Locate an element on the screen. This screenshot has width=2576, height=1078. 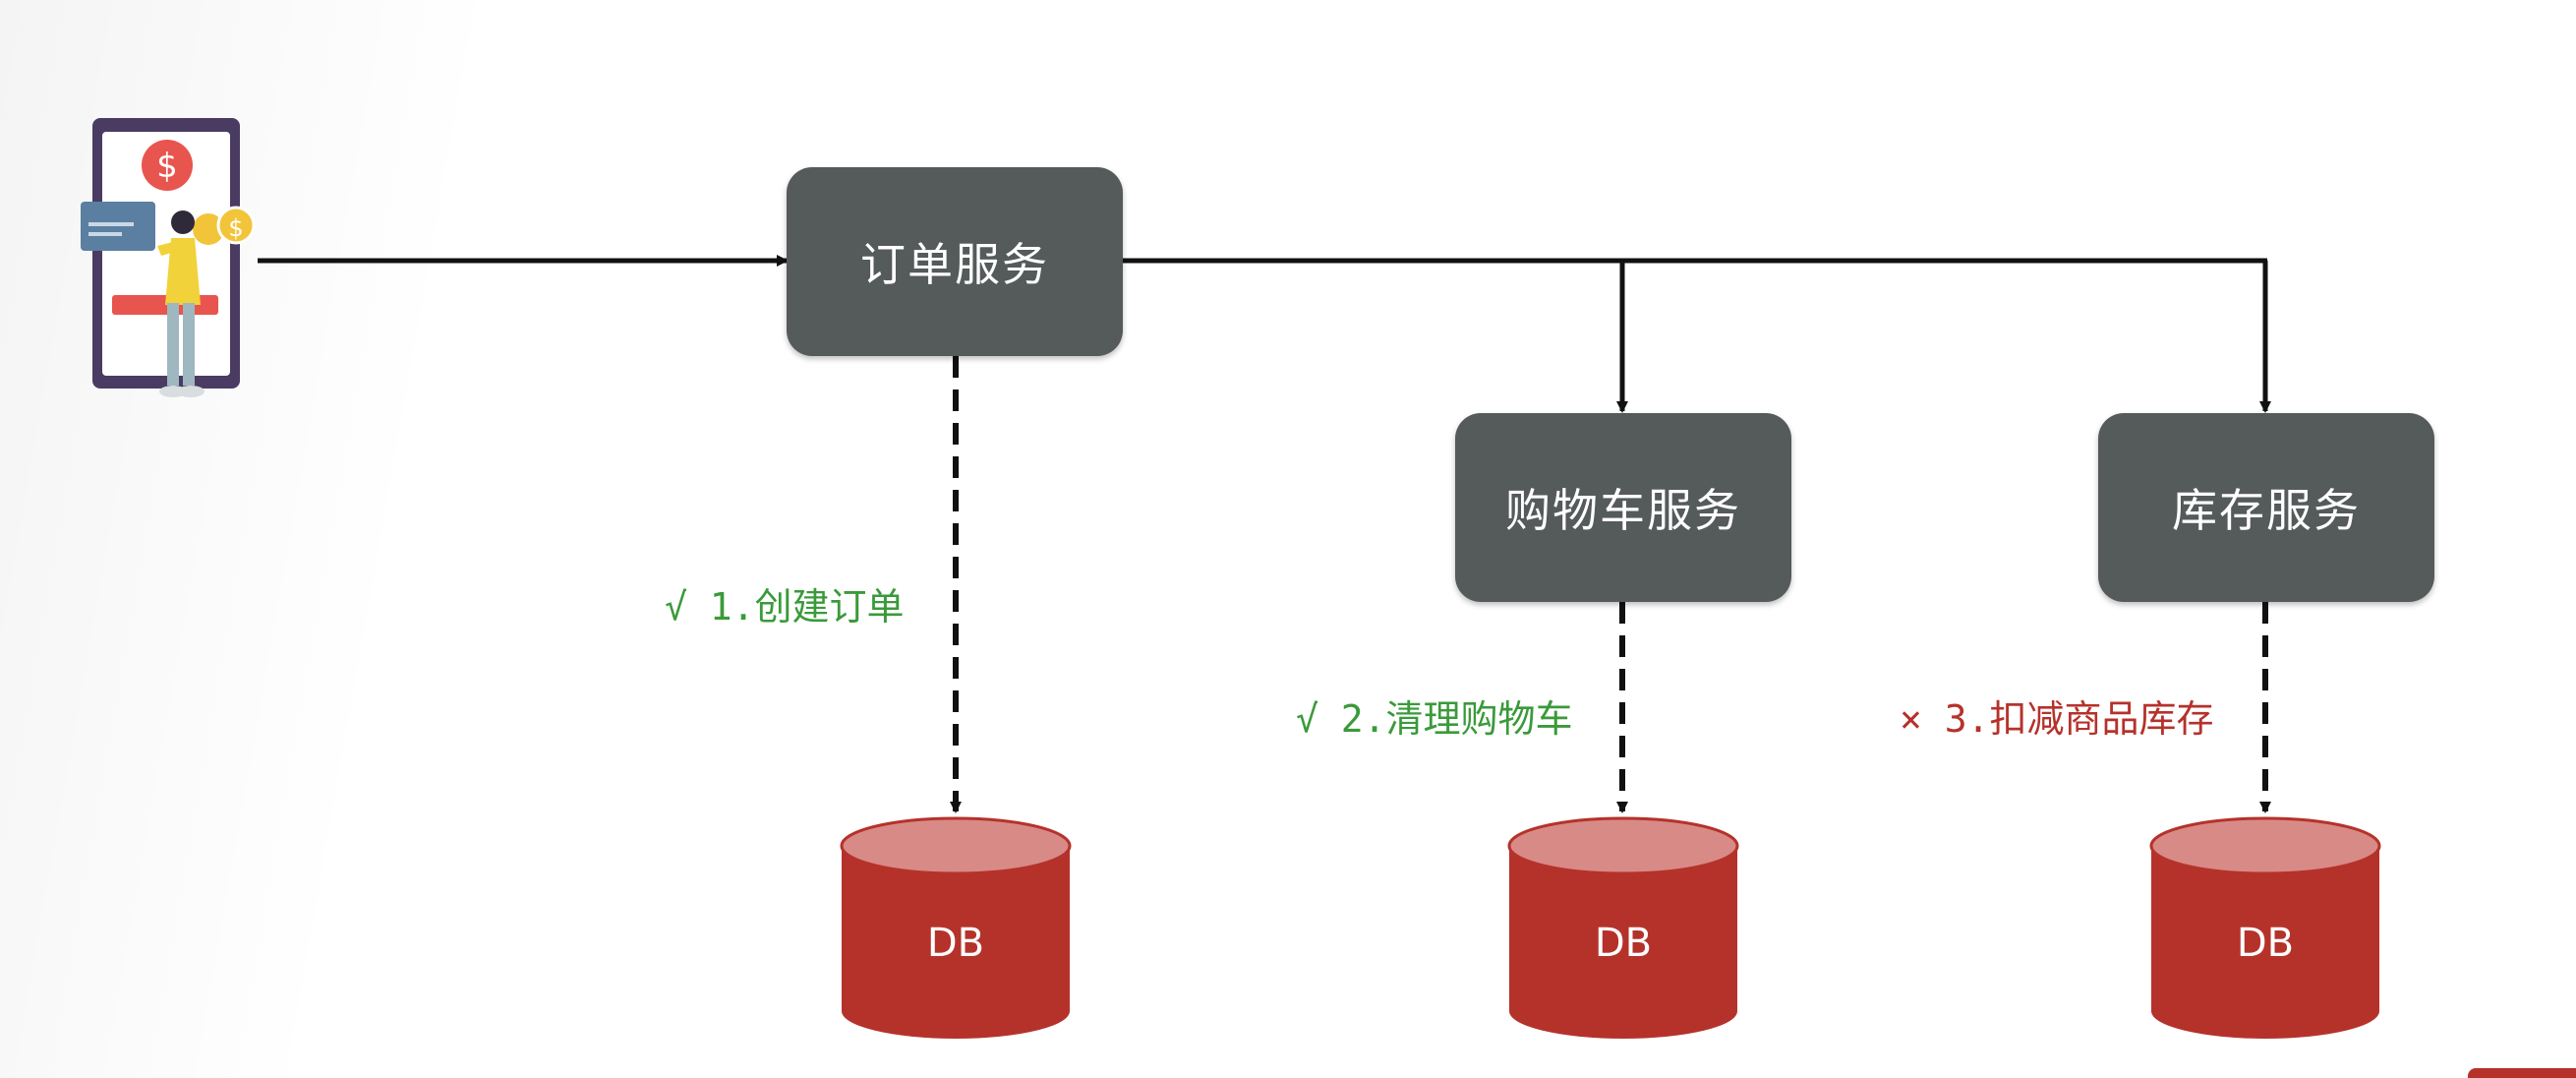
step-text: 3.扣减商品库存 is located at coordinates (2079, 719).